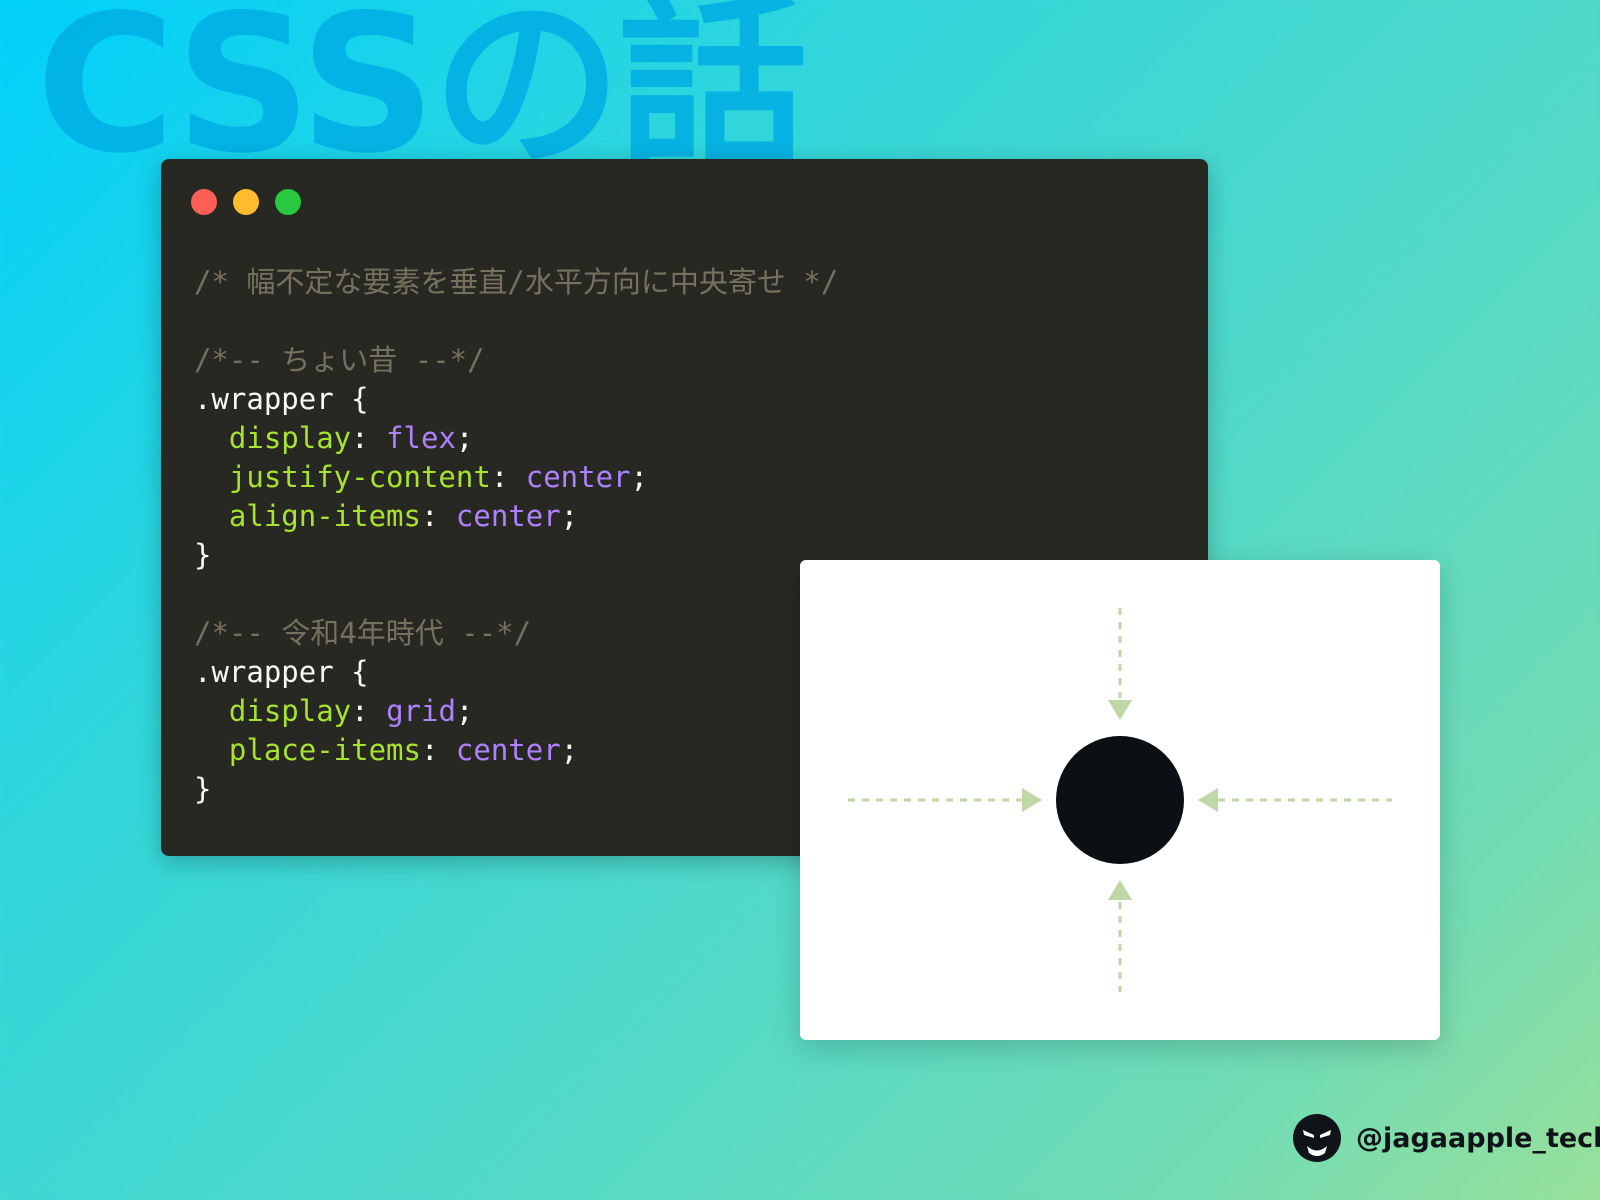 The width and height of the screenshot is (1600, 1200). What do you see at coordinates (421, 711) in the screenshot?
I see `code-value: grid` at bounding box center [421, 711].